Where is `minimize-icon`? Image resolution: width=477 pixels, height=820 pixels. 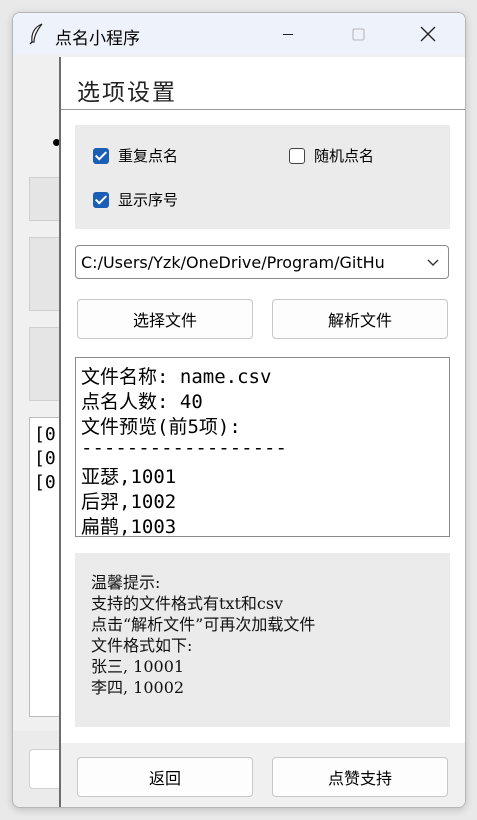
minimize-icon is located at coordinates (288, 34).